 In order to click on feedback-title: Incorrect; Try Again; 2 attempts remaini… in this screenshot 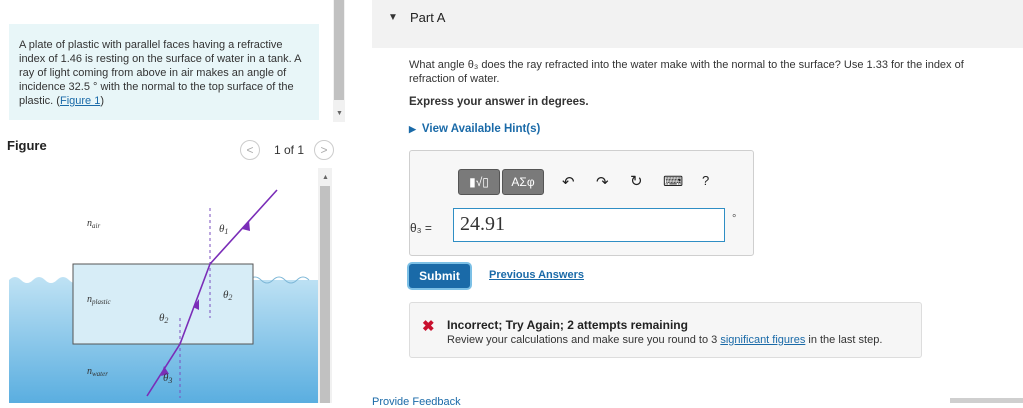, I will do `click(567, 325)`.